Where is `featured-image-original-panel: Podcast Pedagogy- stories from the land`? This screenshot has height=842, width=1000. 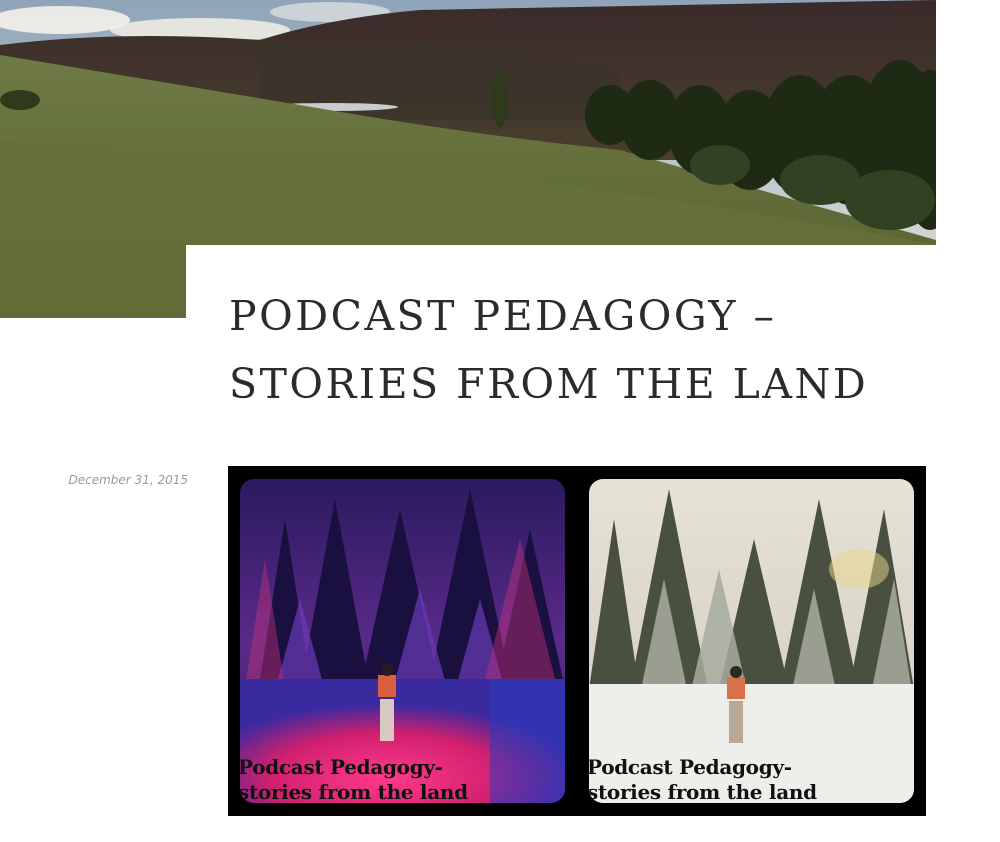
featured-image-original-panel: Podcast Pedagogy- stories from the land is located at coordinates (751, 641).